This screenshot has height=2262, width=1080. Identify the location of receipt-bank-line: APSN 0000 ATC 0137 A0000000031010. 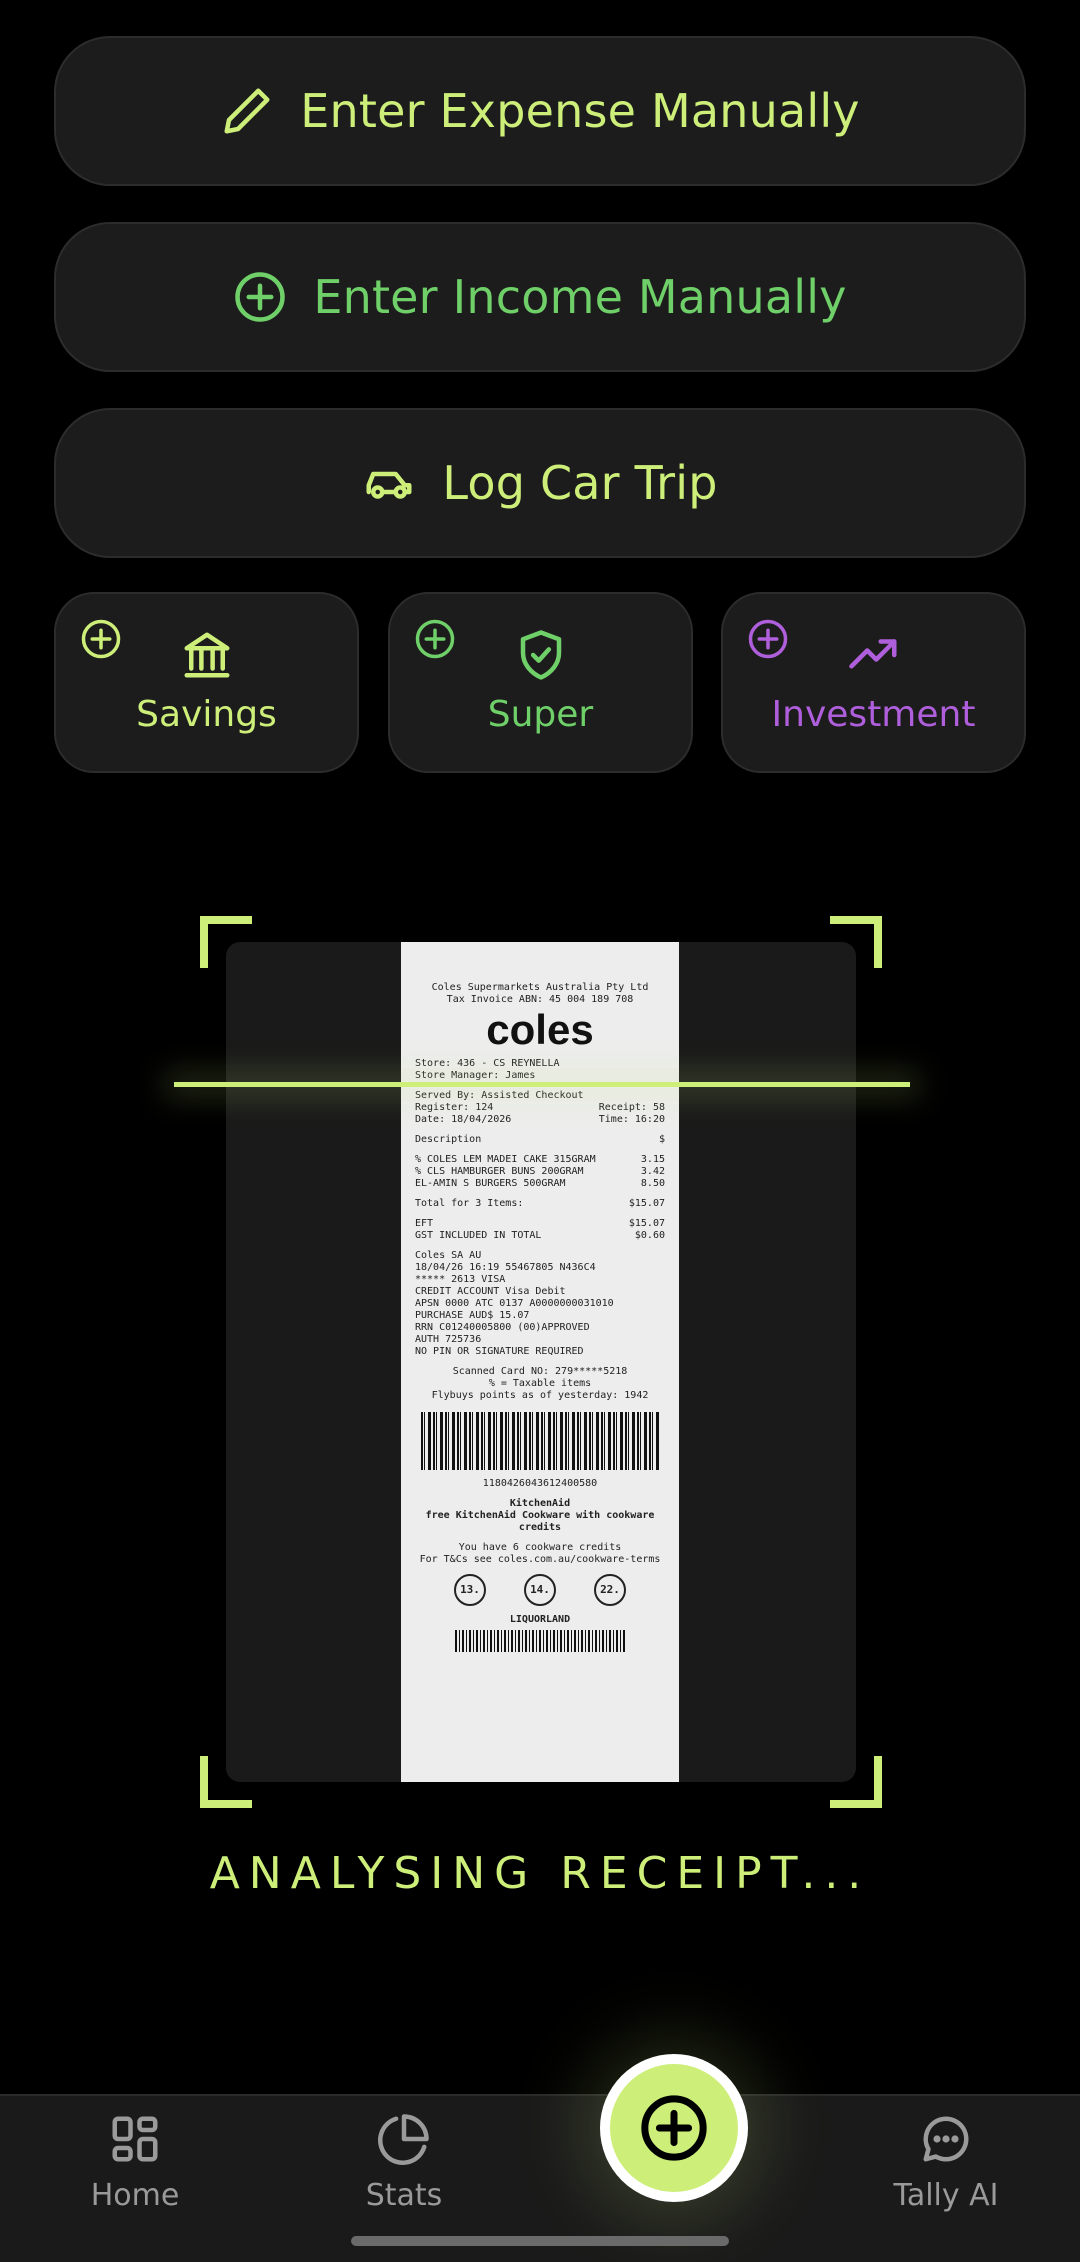
(514, 1303).